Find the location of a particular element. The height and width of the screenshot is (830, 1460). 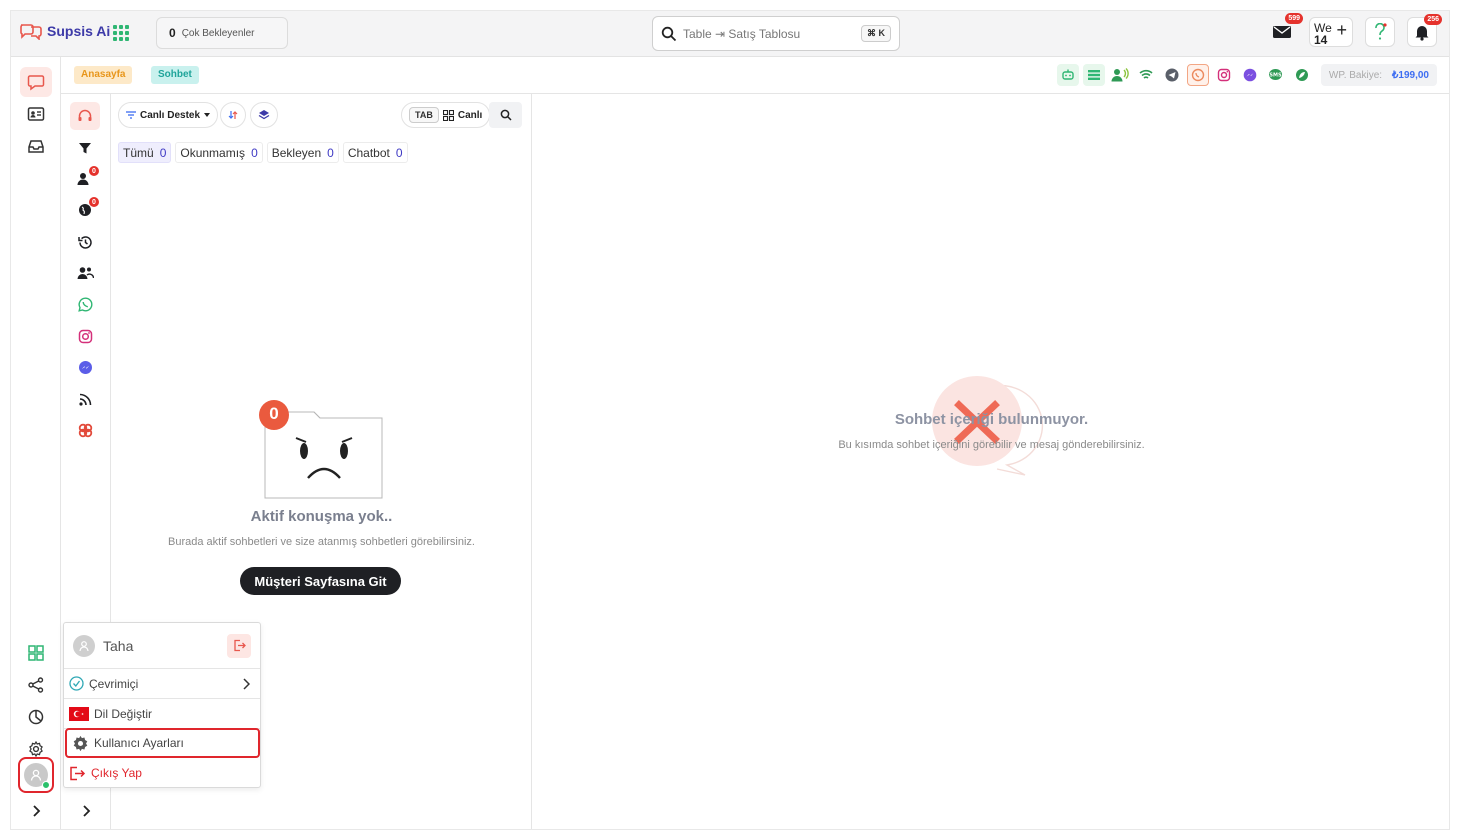

sms-icon: SMS is located at coordinates (1276, 74).